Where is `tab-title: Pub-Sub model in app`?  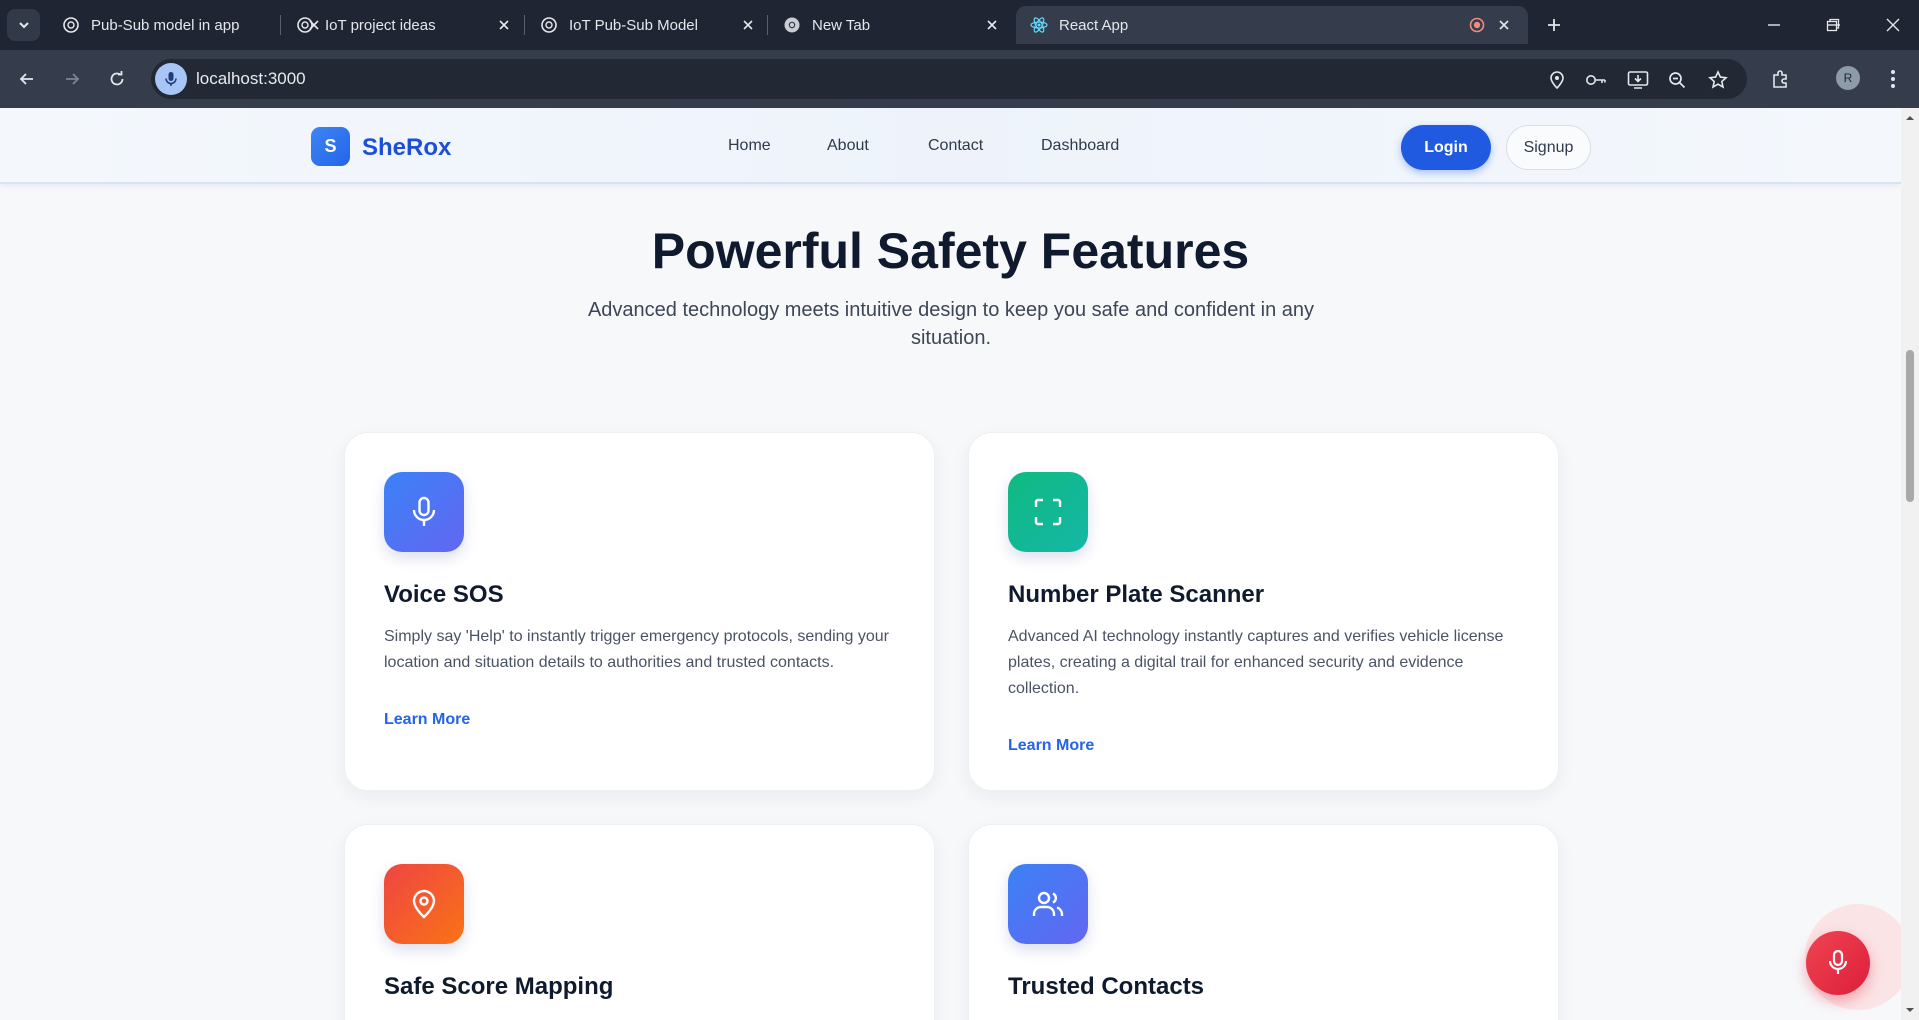 tab-title: Pub-Sub model in app is located at coordinates (165, 25).